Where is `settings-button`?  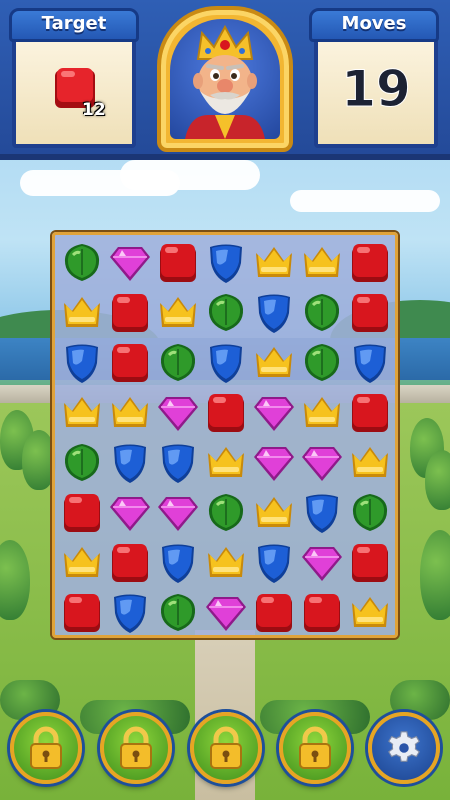
settings-button is located at coordinates (404, 748).